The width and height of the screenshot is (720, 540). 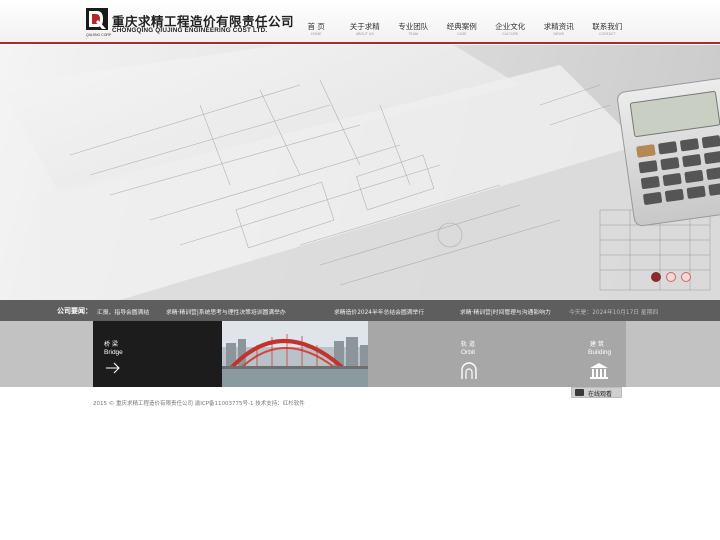 I want to click on nav-item-about: 关于求精 ABOUT US, so click(x=365, y=33).